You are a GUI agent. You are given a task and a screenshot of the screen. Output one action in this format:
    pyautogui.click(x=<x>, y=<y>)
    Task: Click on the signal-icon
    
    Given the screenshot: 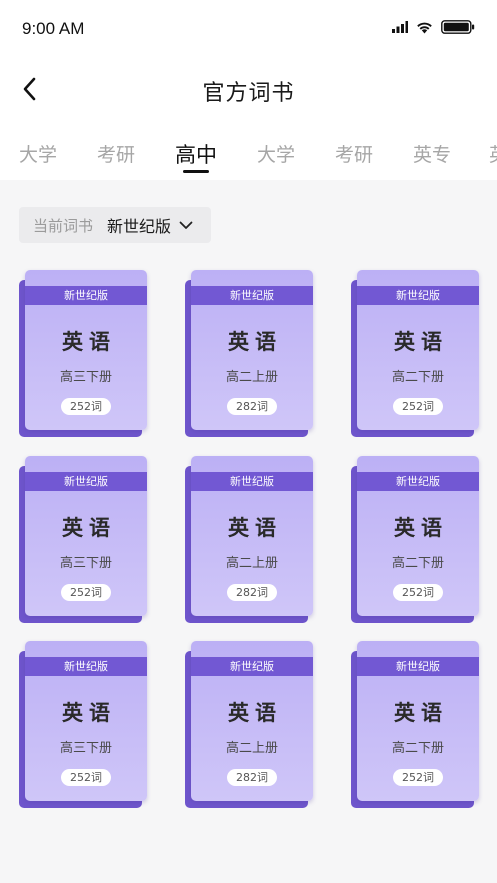 What is the action you would take?
    pyautogui.click(x=400, y=27)
    